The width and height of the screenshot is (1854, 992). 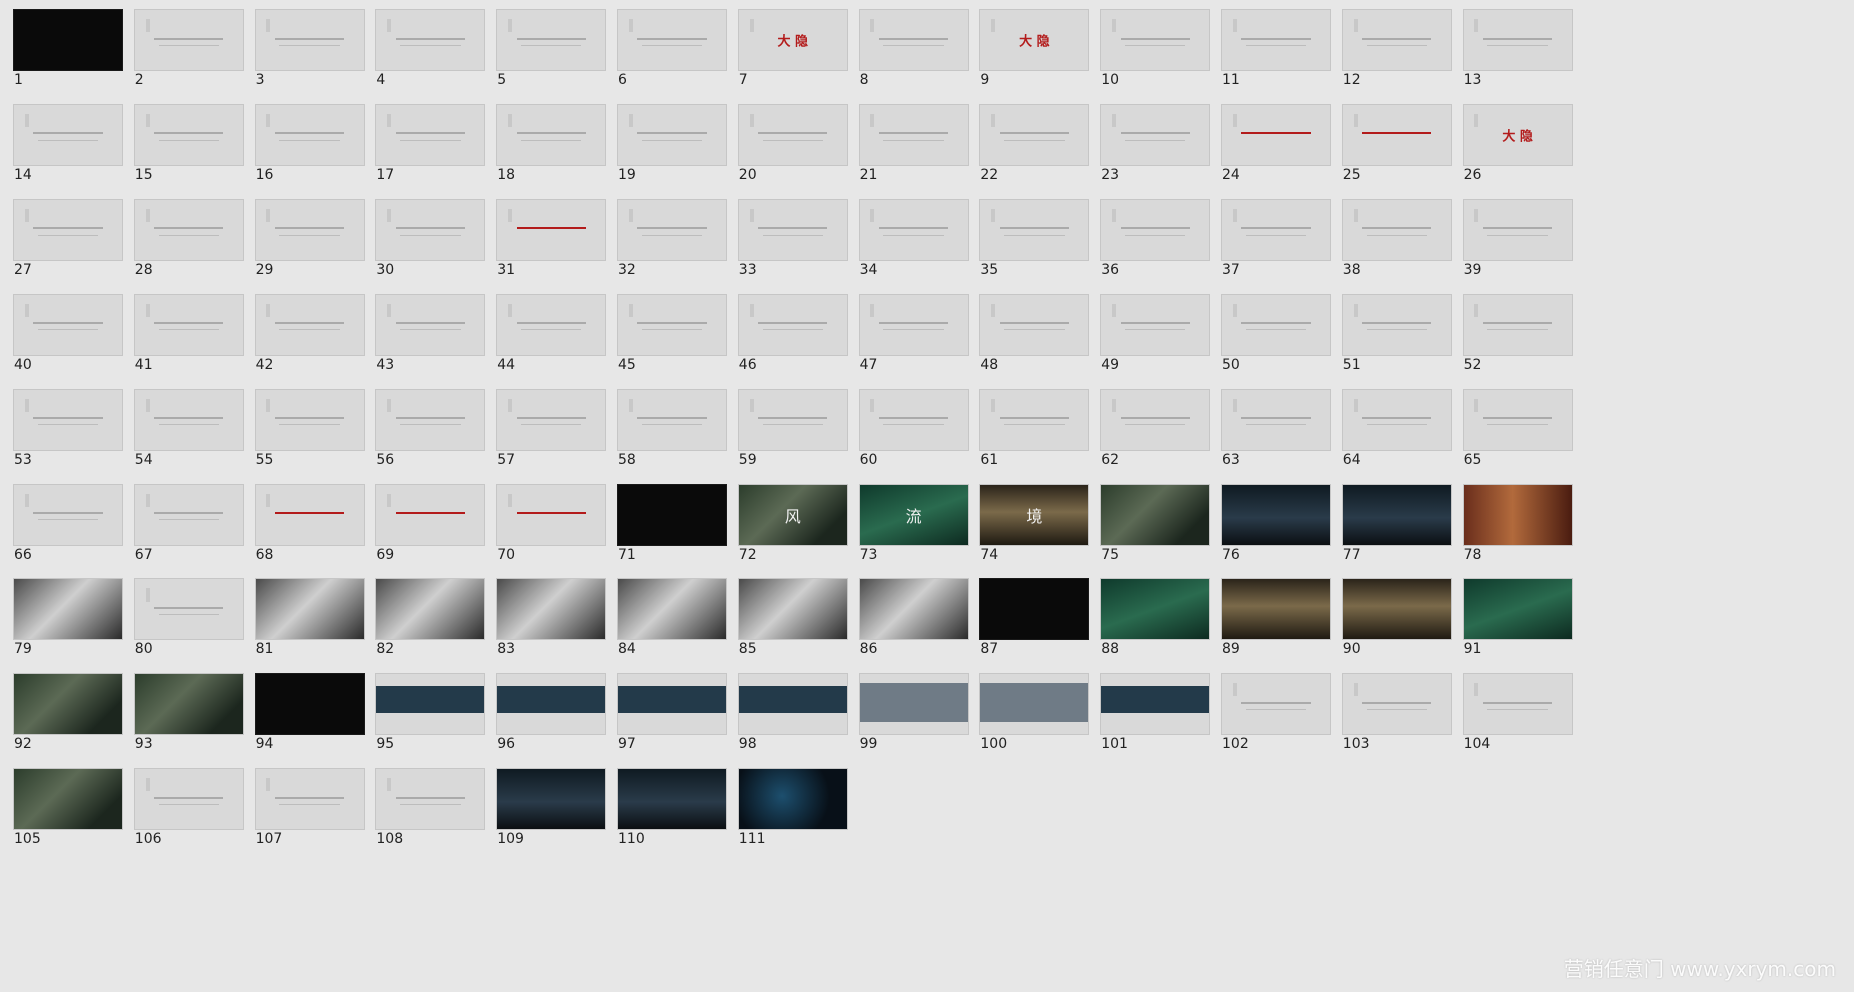 What do you see at coordinates (792, 514) in the screenshot?
I see `slide-preview-image: 风` at bounding box center [792, 514].